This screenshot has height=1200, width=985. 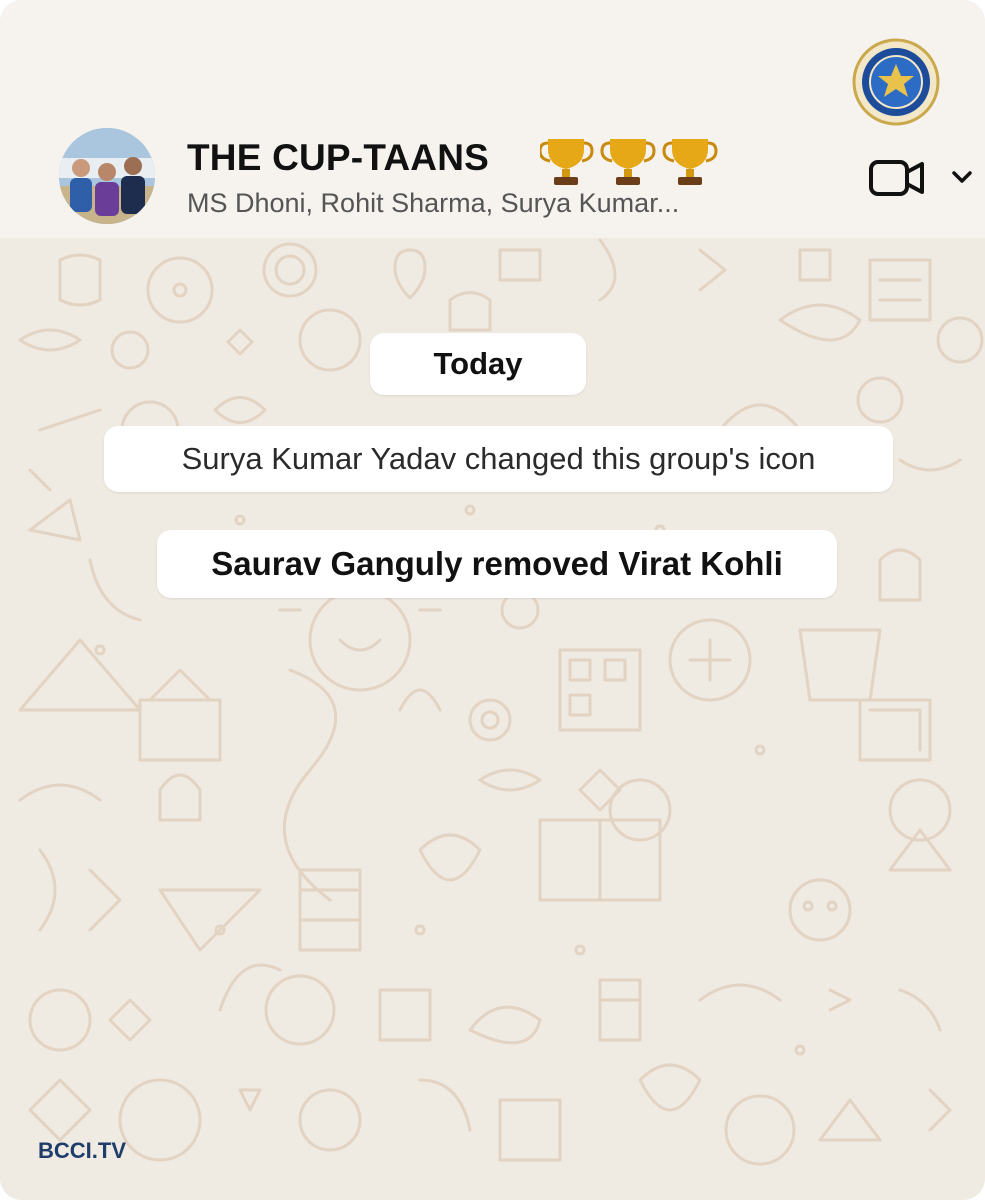 What do you see at coordinates (962, 177) in the screenshot?
I see `chevron-down-icon` at bounding box center [962, 177].